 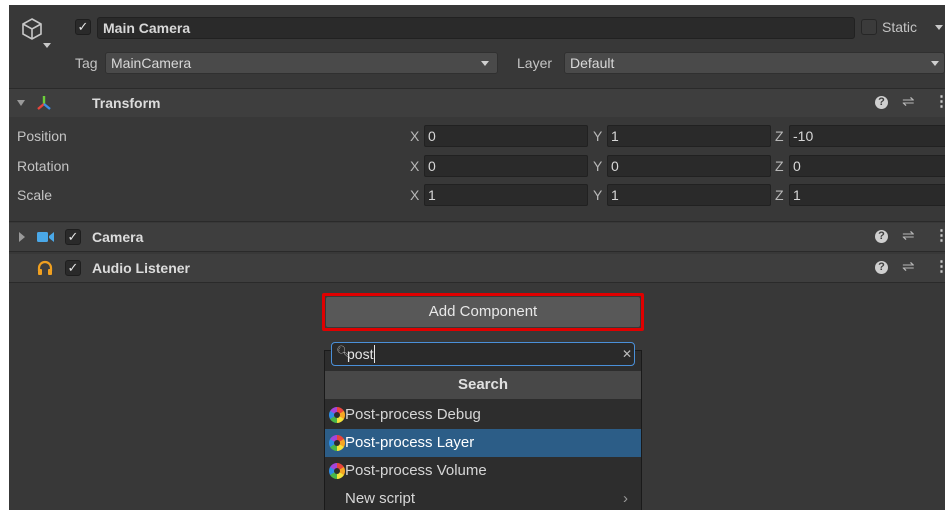 What do you see at coordinates (477, 268) in the screenshot?
I see `audio-listener-header: ✓ Audio Listener ? ⇌ ⋮` at bounding box center [477, 268].